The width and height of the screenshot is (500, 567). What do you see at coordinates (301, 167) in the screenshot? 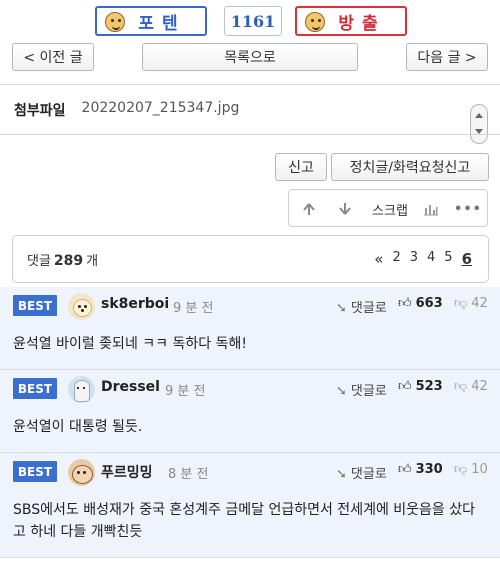
I see `report-button: 신고` at bounding box center [301, 167].